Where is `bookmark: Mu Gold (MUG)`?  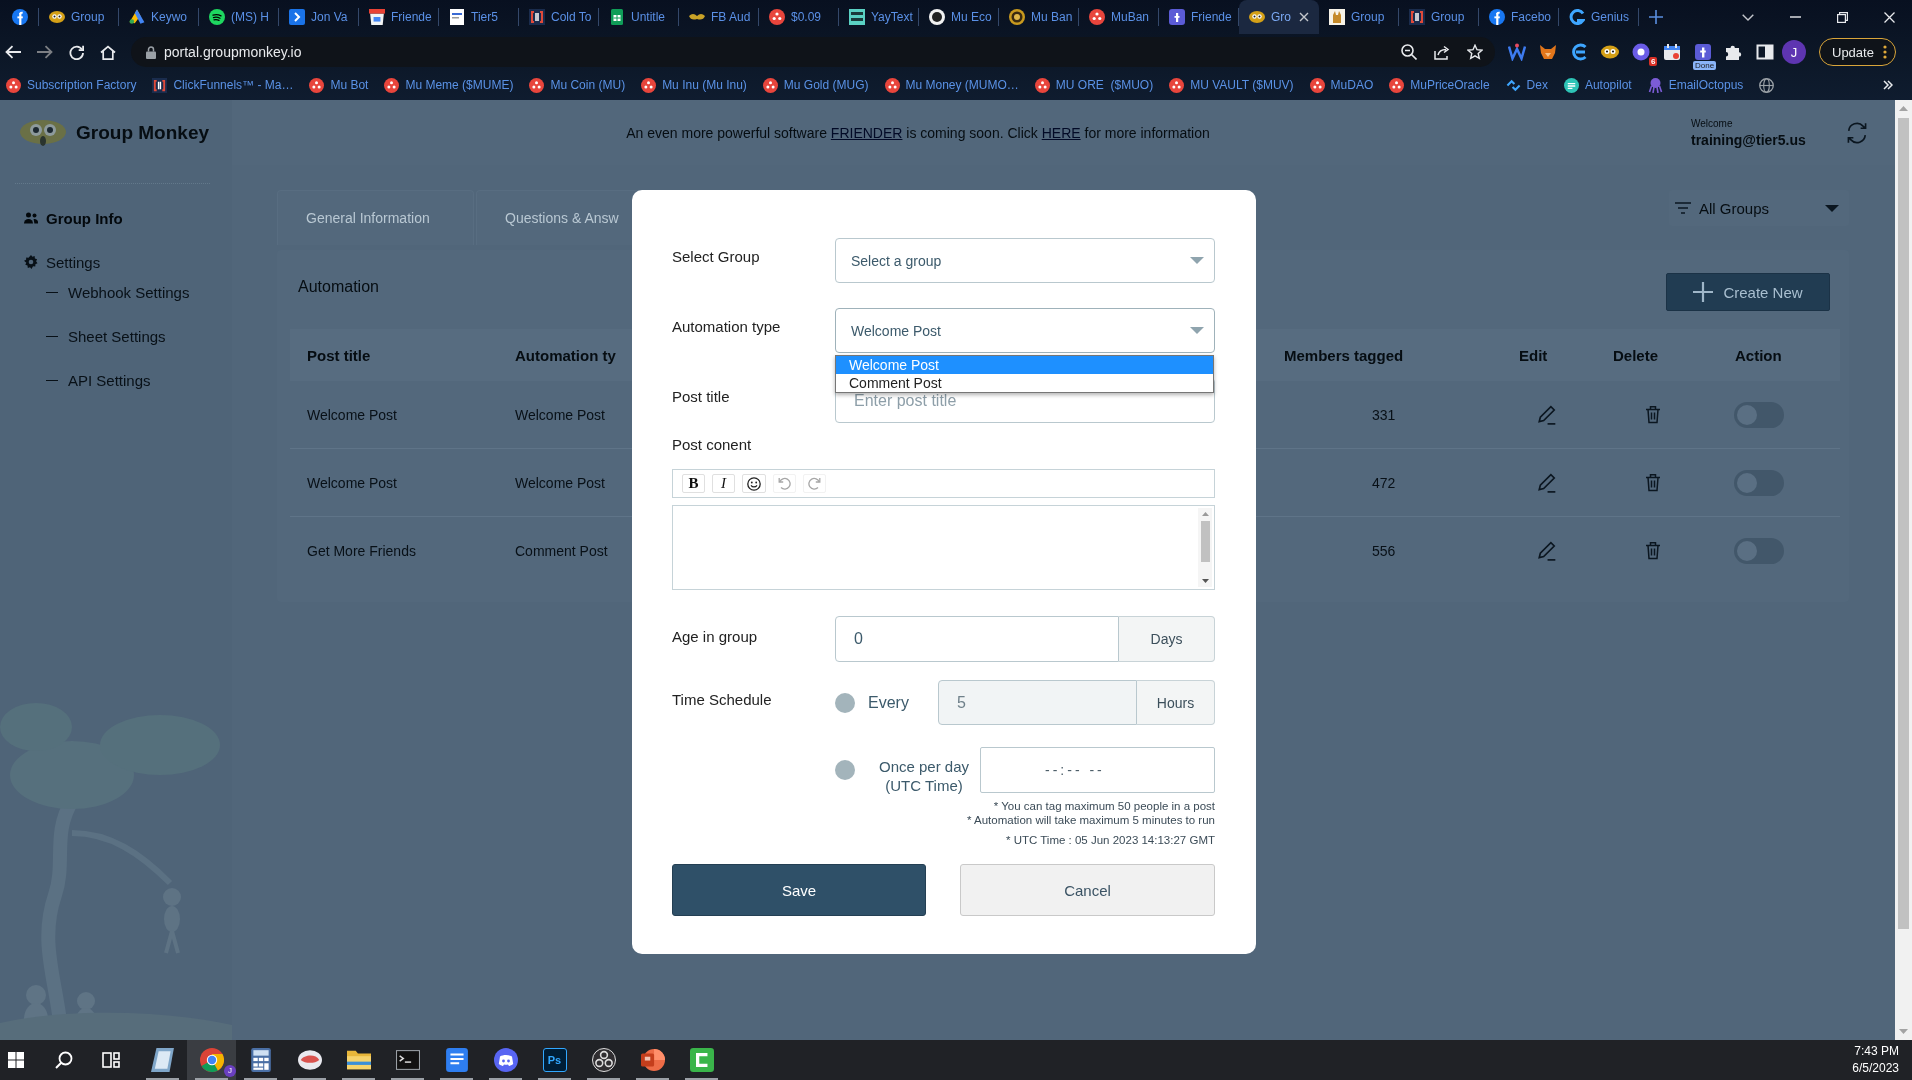
bookmark: Mu Gold (MUG) is located at coordinates (815, 85).